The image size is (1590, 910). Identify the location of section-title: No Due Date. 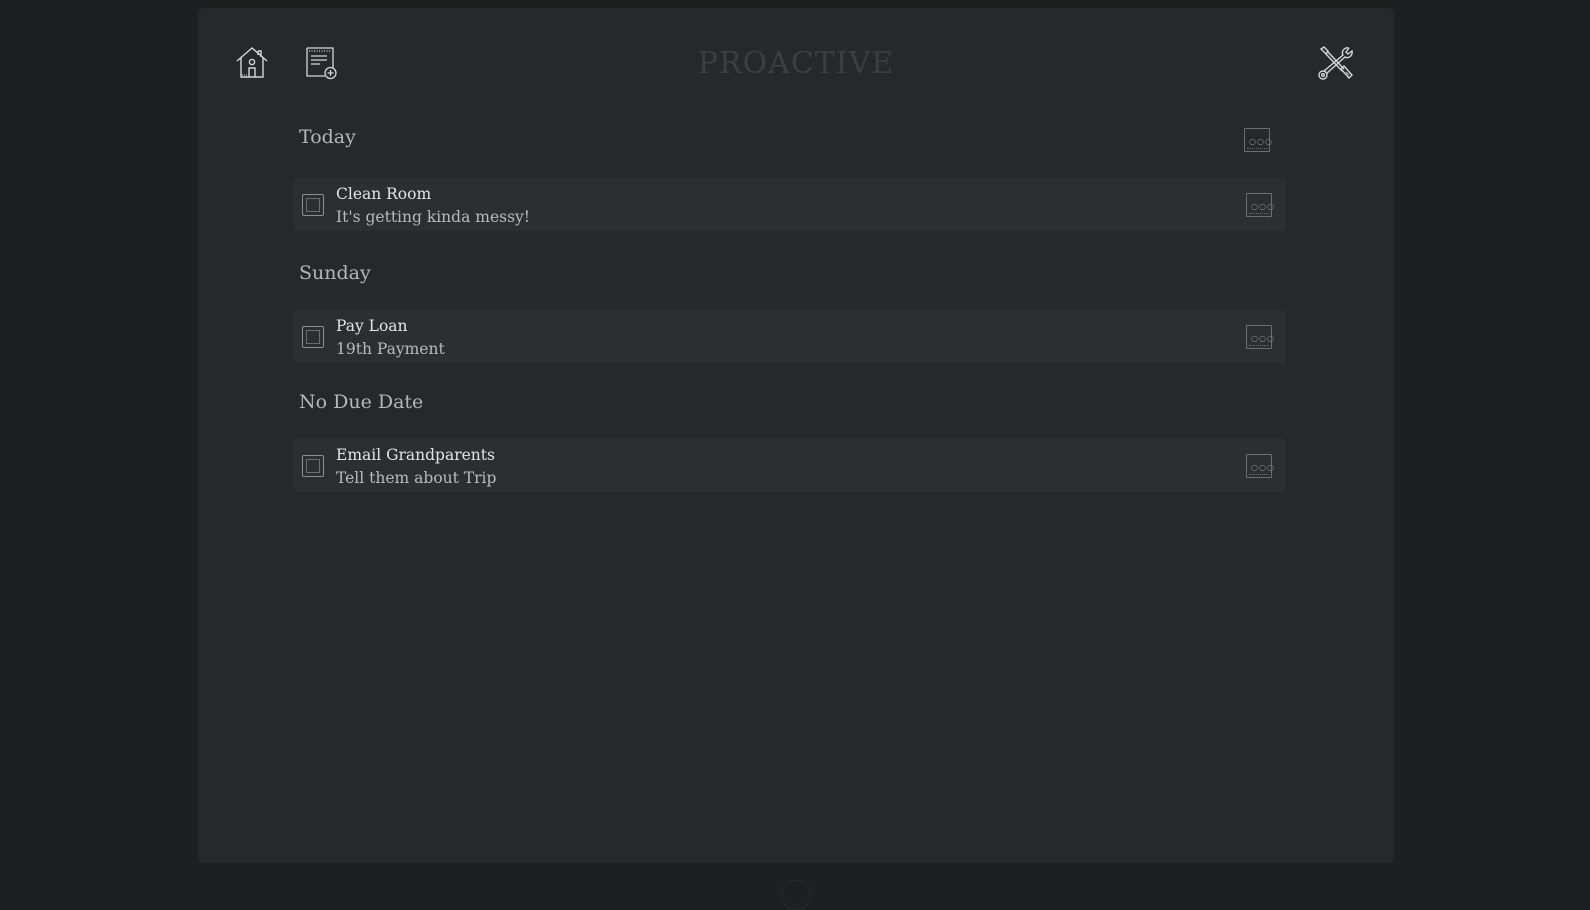
(361, 402).